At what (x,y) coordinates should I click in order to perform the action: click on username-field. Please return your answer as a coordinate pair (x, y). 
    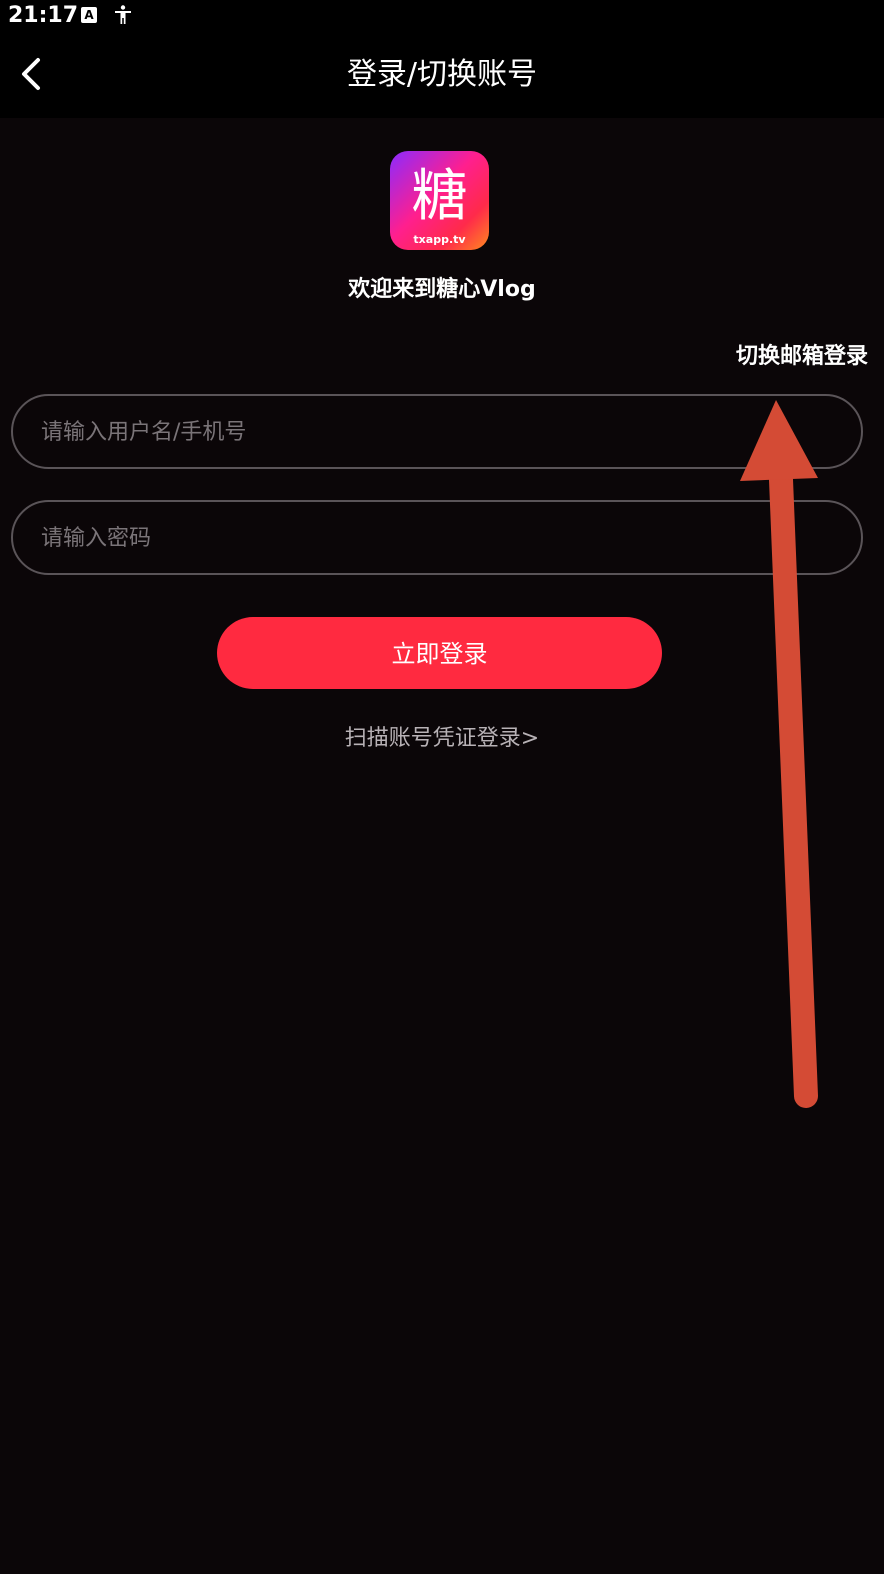
    Looking at the image, I should click on (437, 431).